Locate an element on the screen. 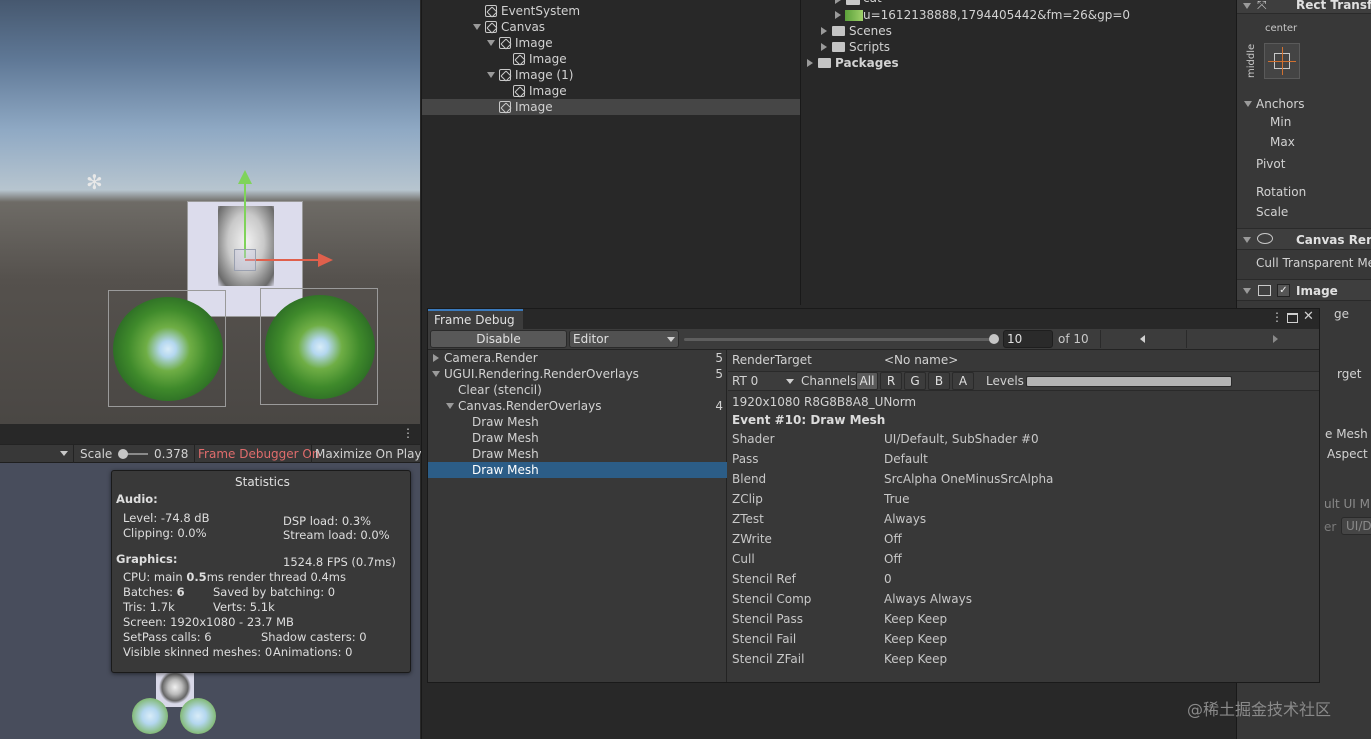 The image size is (1371, 739). channel-a-button: A is located at coordinates (963, 381).